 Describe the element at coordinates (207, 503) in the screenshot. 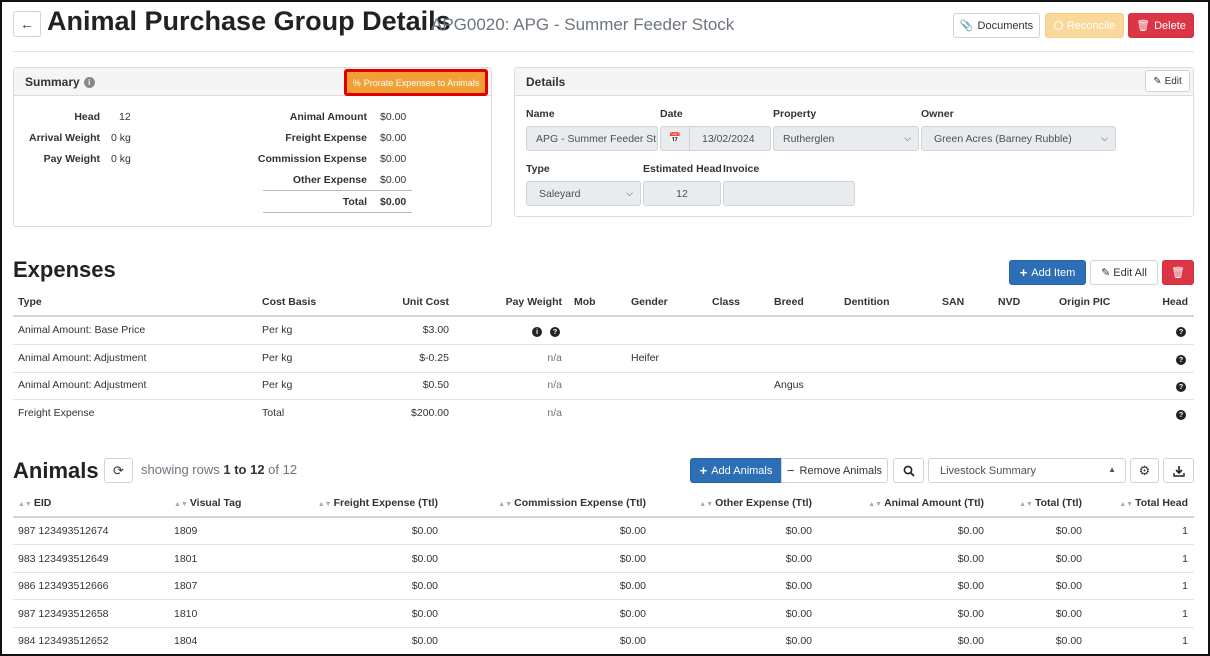

I see `col-visual-tag: ▲▼ Visual Tag` at that location.